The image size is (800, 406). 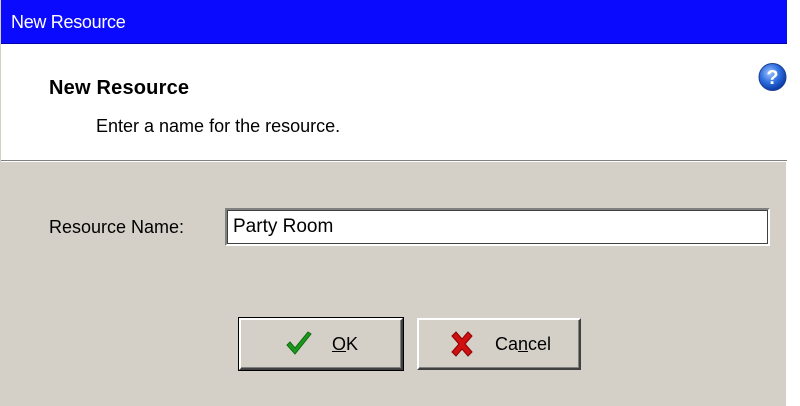 I want to click on ok-button: OK, so click(x=321, y=344).